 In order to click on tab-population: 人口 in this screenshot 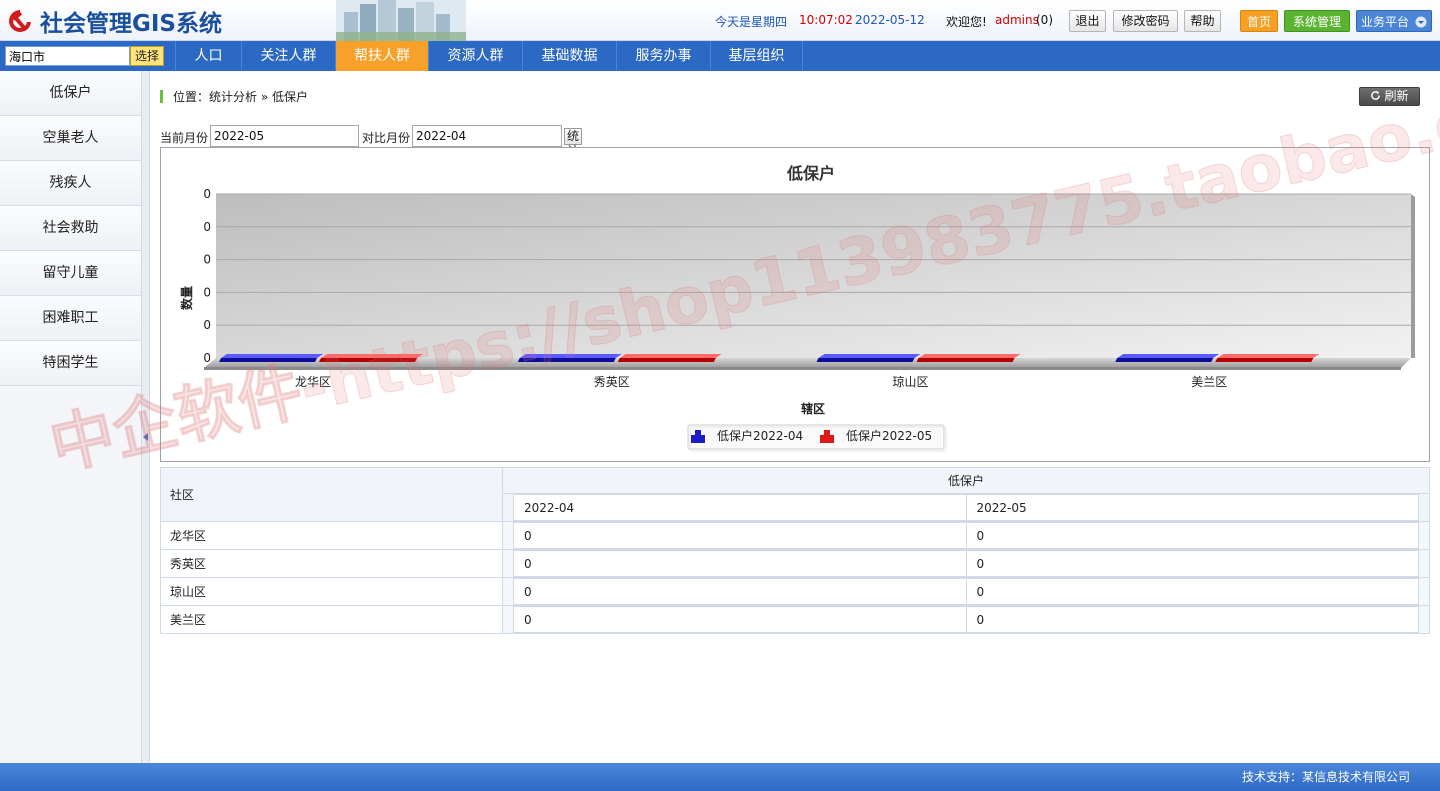, I will do `click(208, 56)`.